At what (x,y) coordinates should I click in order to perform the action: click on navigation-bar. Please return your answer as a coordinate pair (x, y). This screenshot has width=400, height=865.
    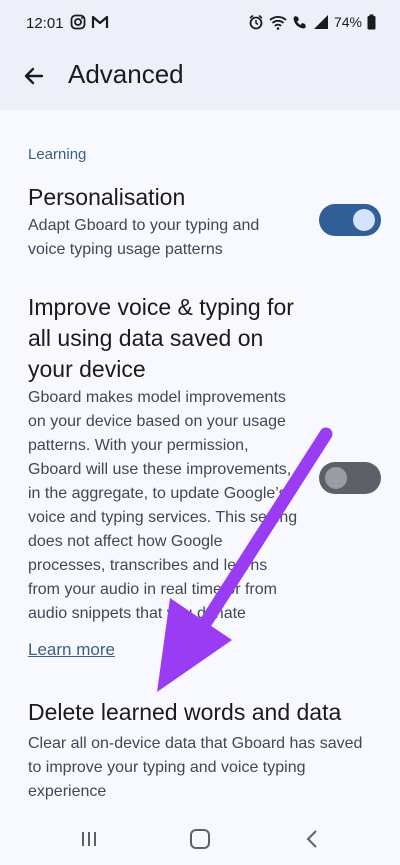
    Looking at the image, I should click on (200, 839).